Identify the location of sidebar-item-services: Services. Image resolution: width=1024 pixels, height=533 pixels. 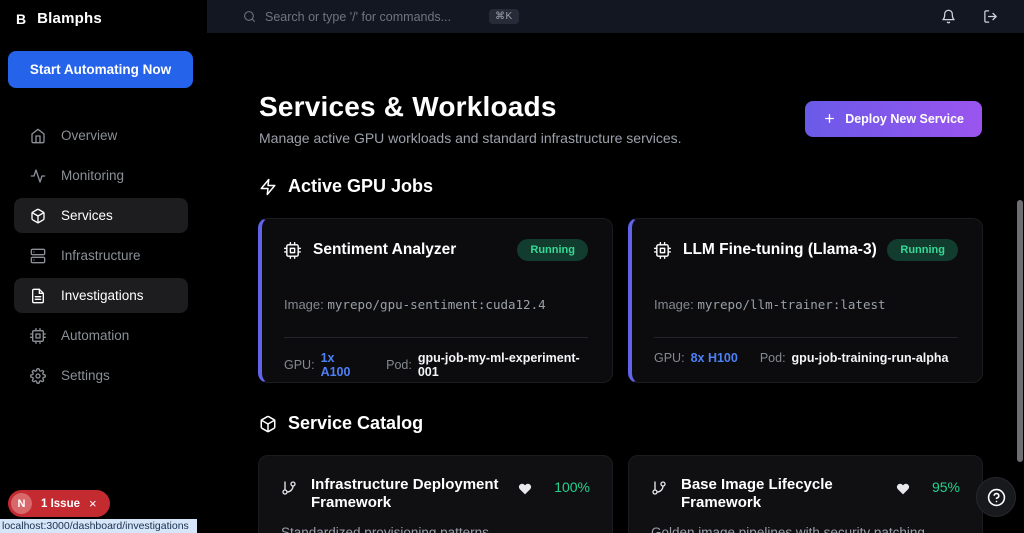
(101, 215).